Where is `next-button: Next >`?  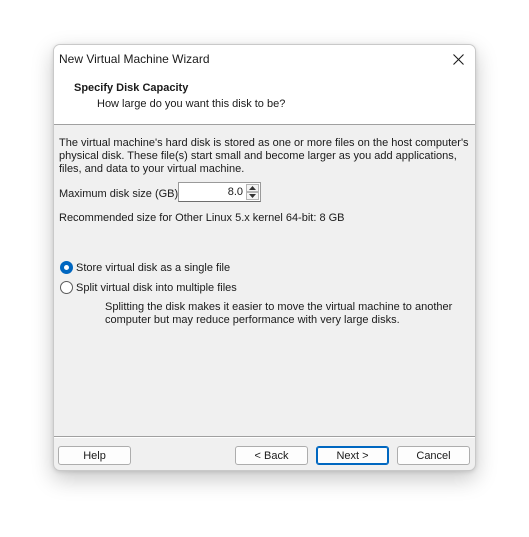
next-button: Next > is located at coordinates (352, 455).